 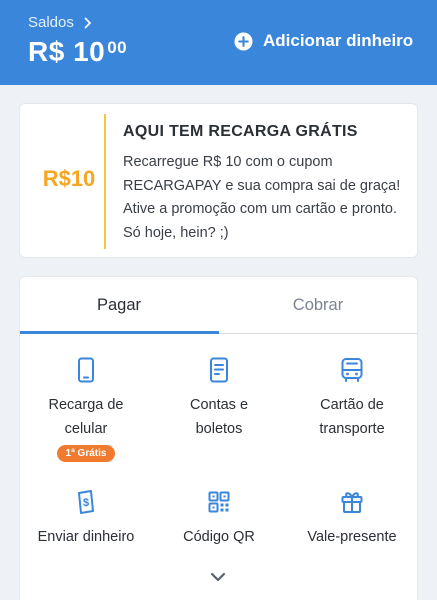 I want to click on gift-icon, so click(x=352, y=502).